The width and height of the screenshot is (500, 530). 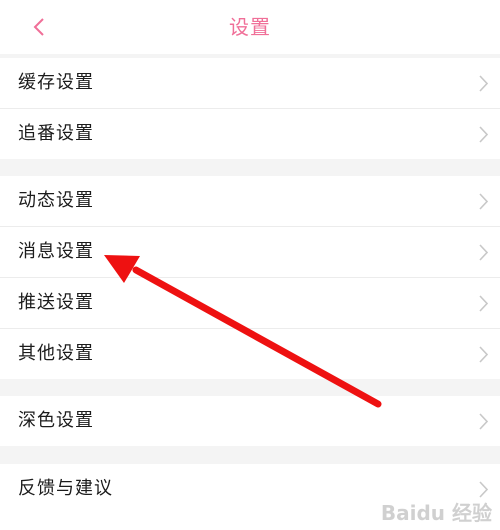 What do you see at coordinates (436, 513) in the screenshot?
I see `watermark: Baidu 经验` at bounding box center [436, 513].